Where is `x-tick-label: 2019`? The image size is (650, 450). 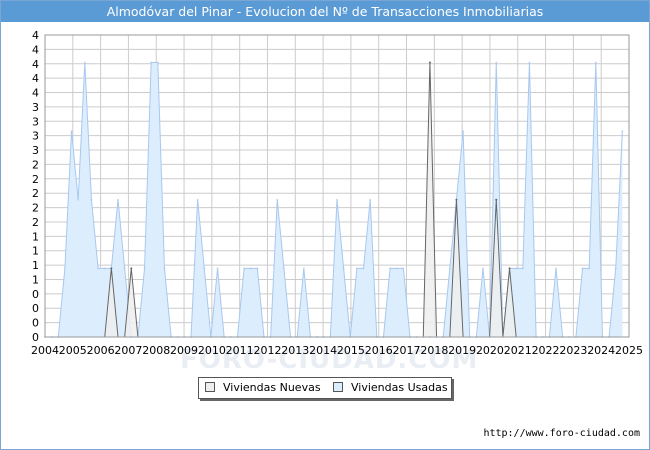
x-tick-label: 2019 is located at coordinates (462, 350).